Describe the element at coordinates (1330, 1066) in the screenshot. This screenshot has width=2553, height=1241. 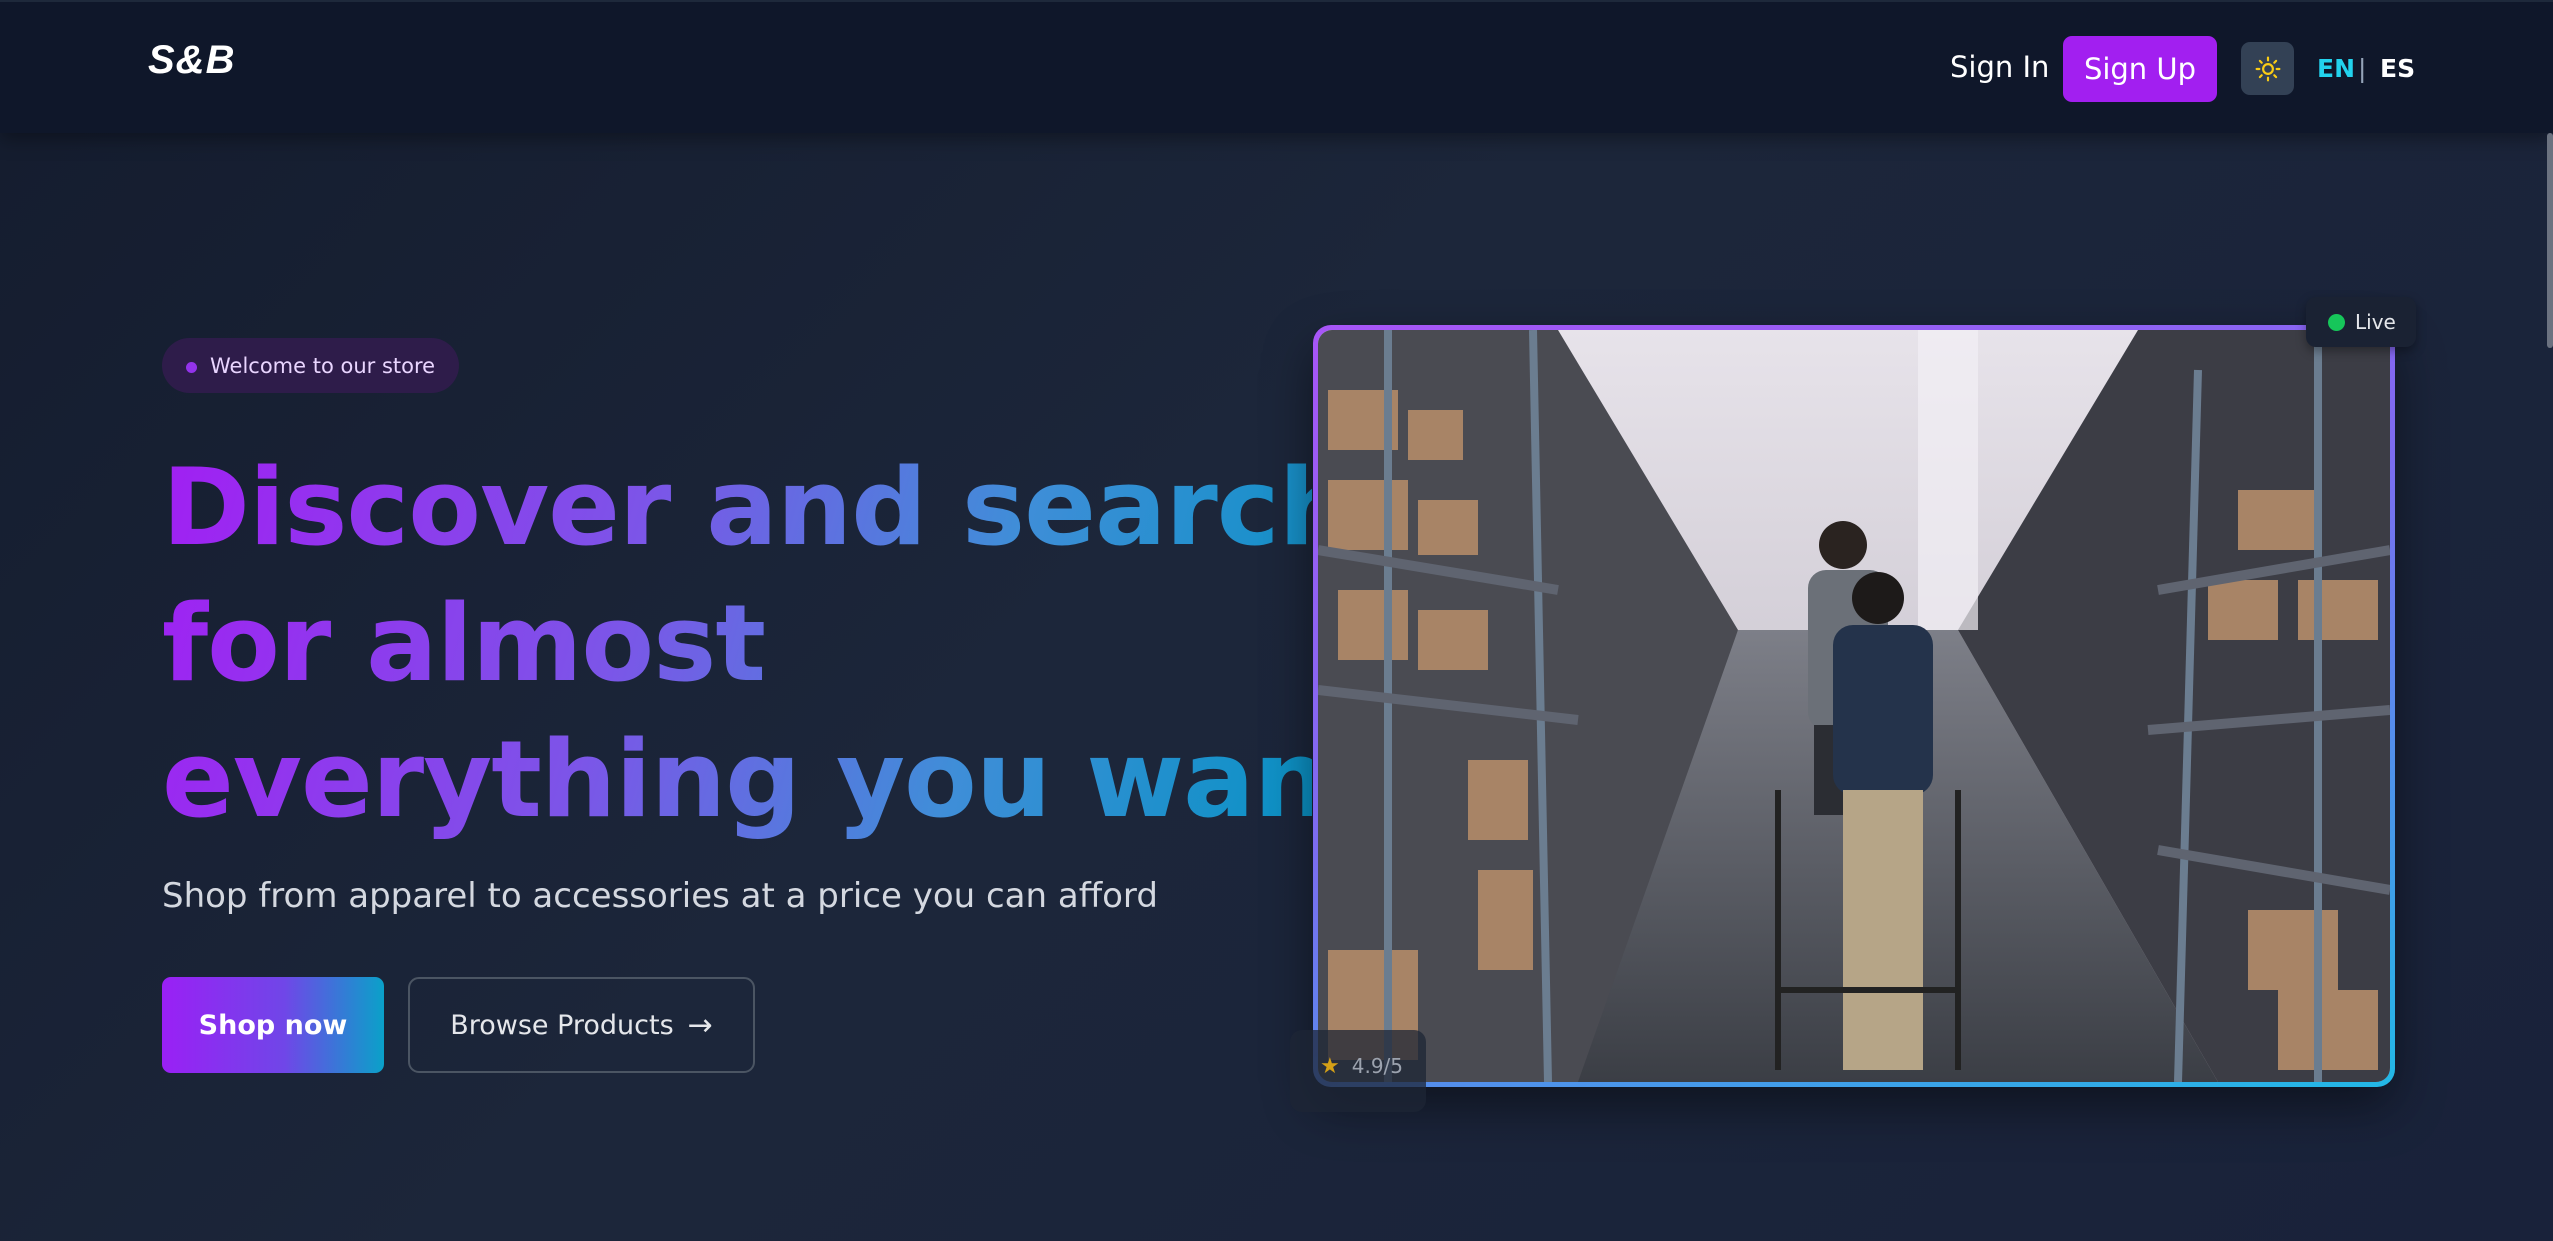
I see `star-icon: ★` at that location.